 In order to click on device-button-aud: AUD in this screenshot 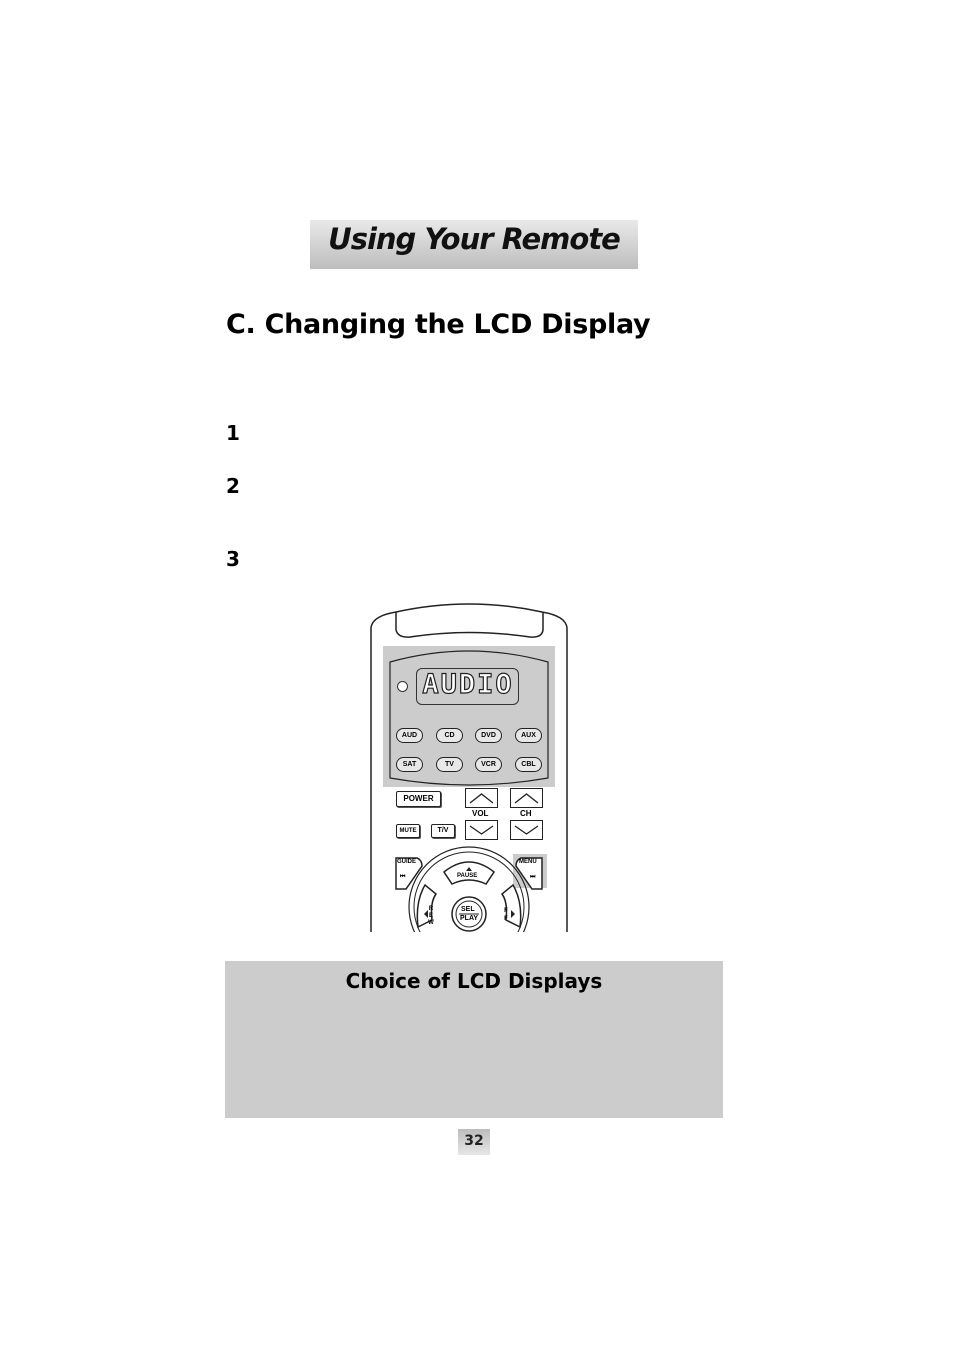, I will do `click(409, 735)`.